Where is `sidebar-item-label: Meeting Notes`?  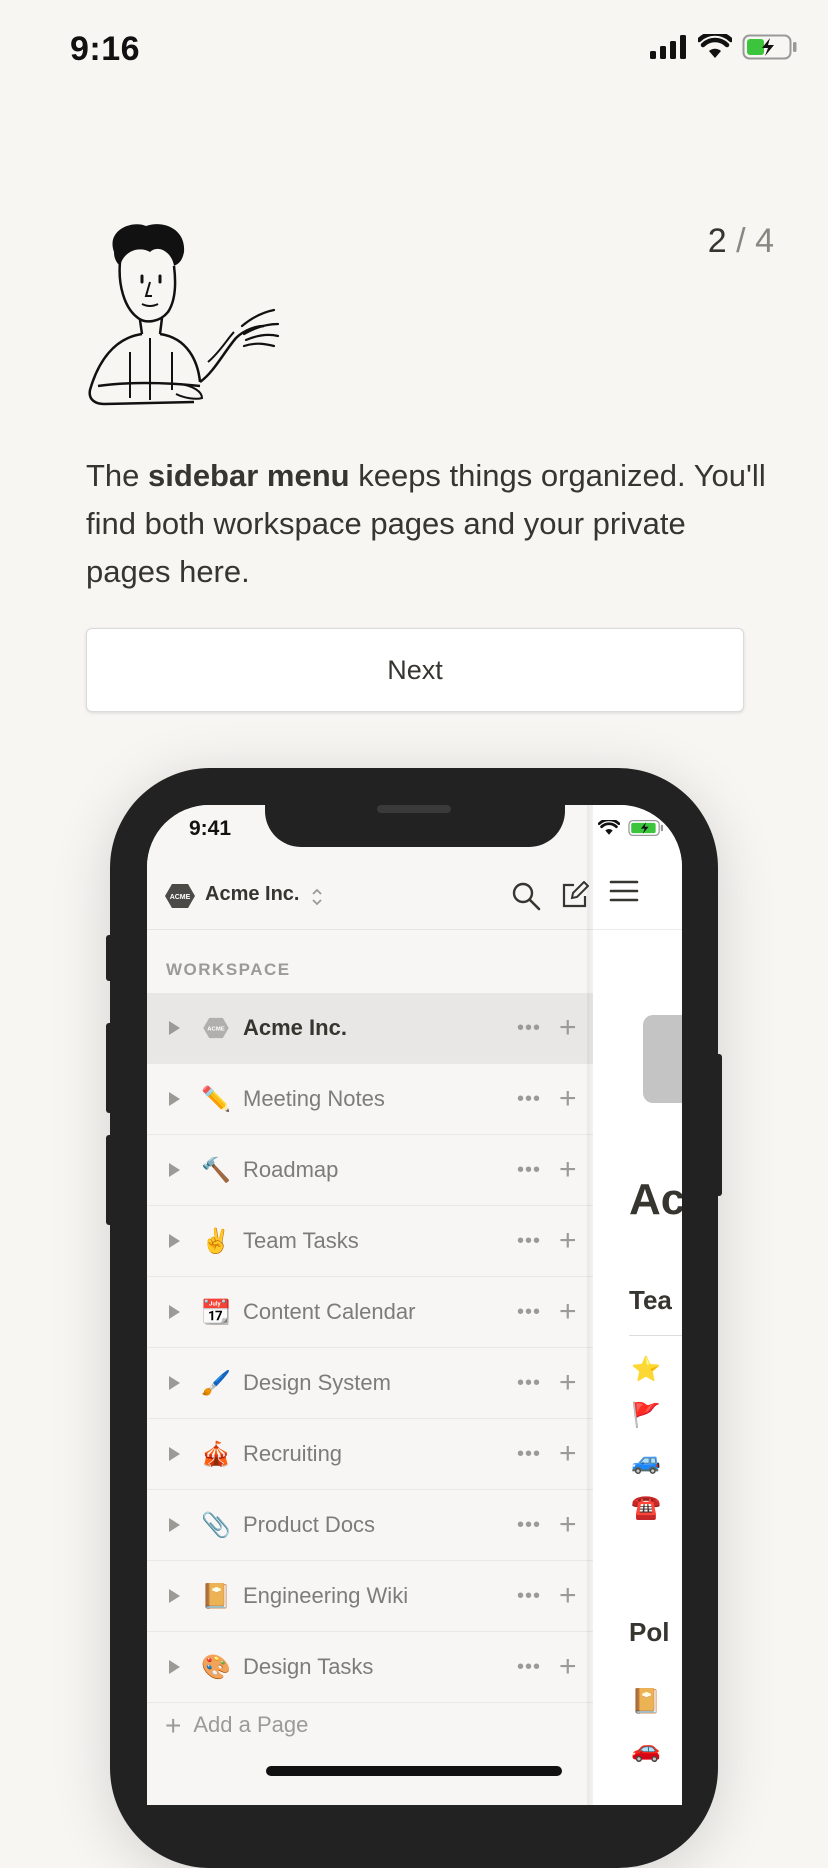
sidebar-item-label: Meeting Notes is located at coordinates (314, 1098).